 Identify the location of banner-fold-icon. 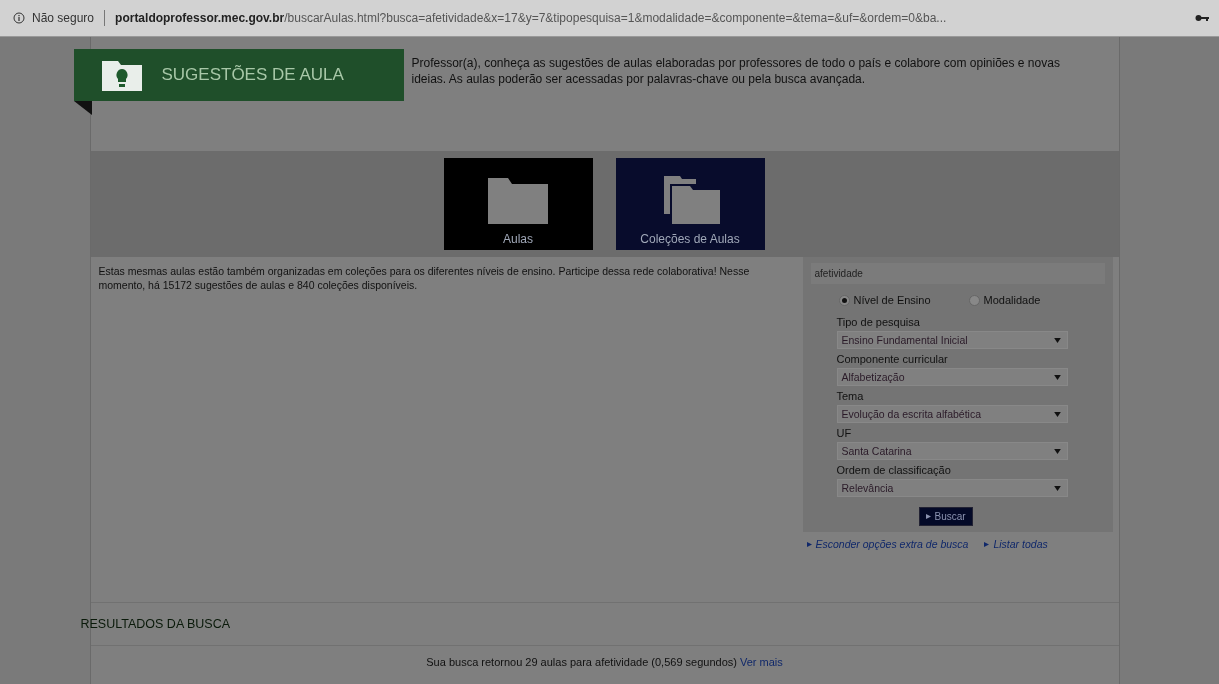
(82, 108).